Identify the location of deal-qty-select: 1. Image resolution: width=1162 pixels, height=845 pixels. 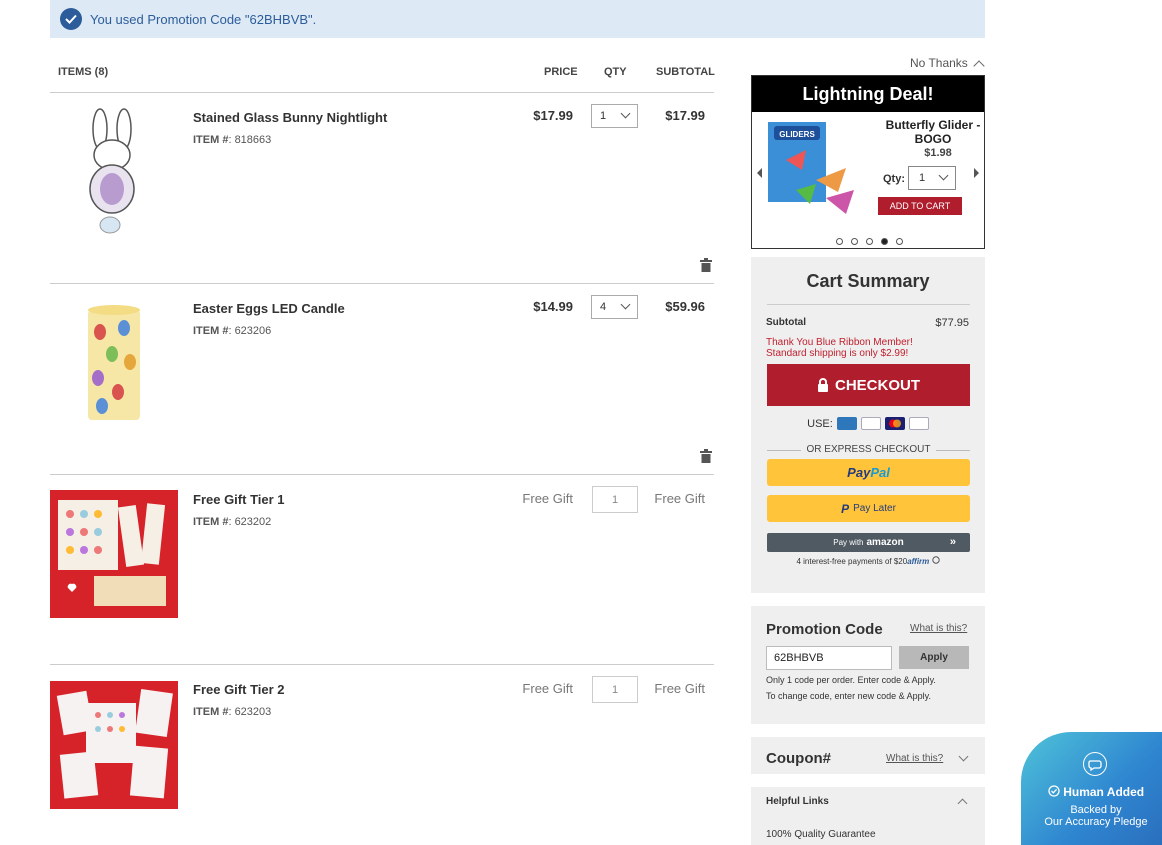
(932, 178).